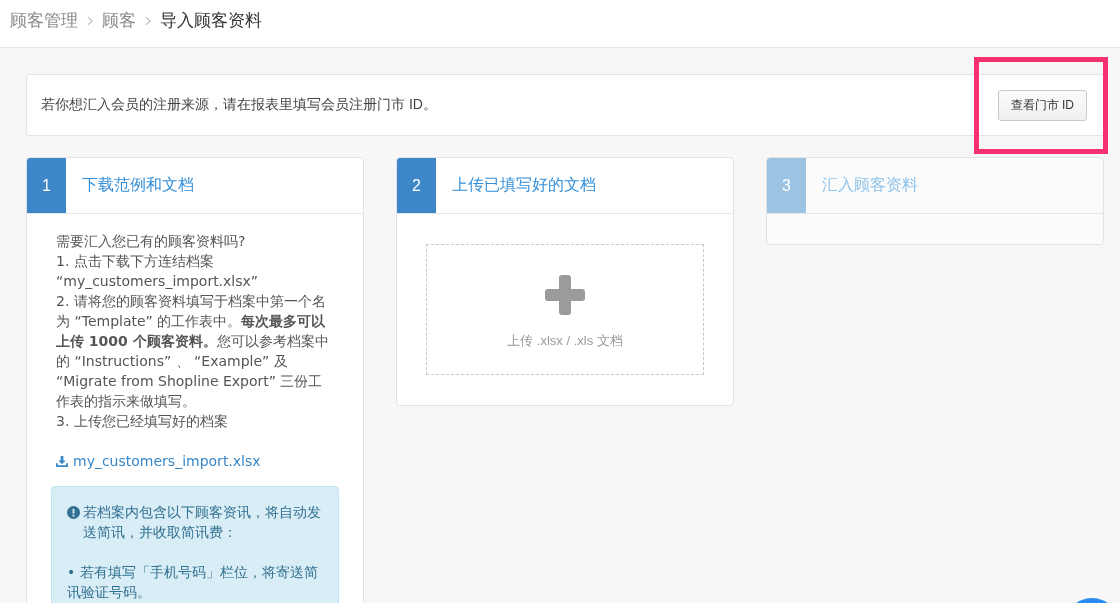 The width and height of the screenshot is (1120, 603). What do you see at coordinates (786, 185) in the screenshot?
I see `step-number: 3` at bounding box center [786, 185].